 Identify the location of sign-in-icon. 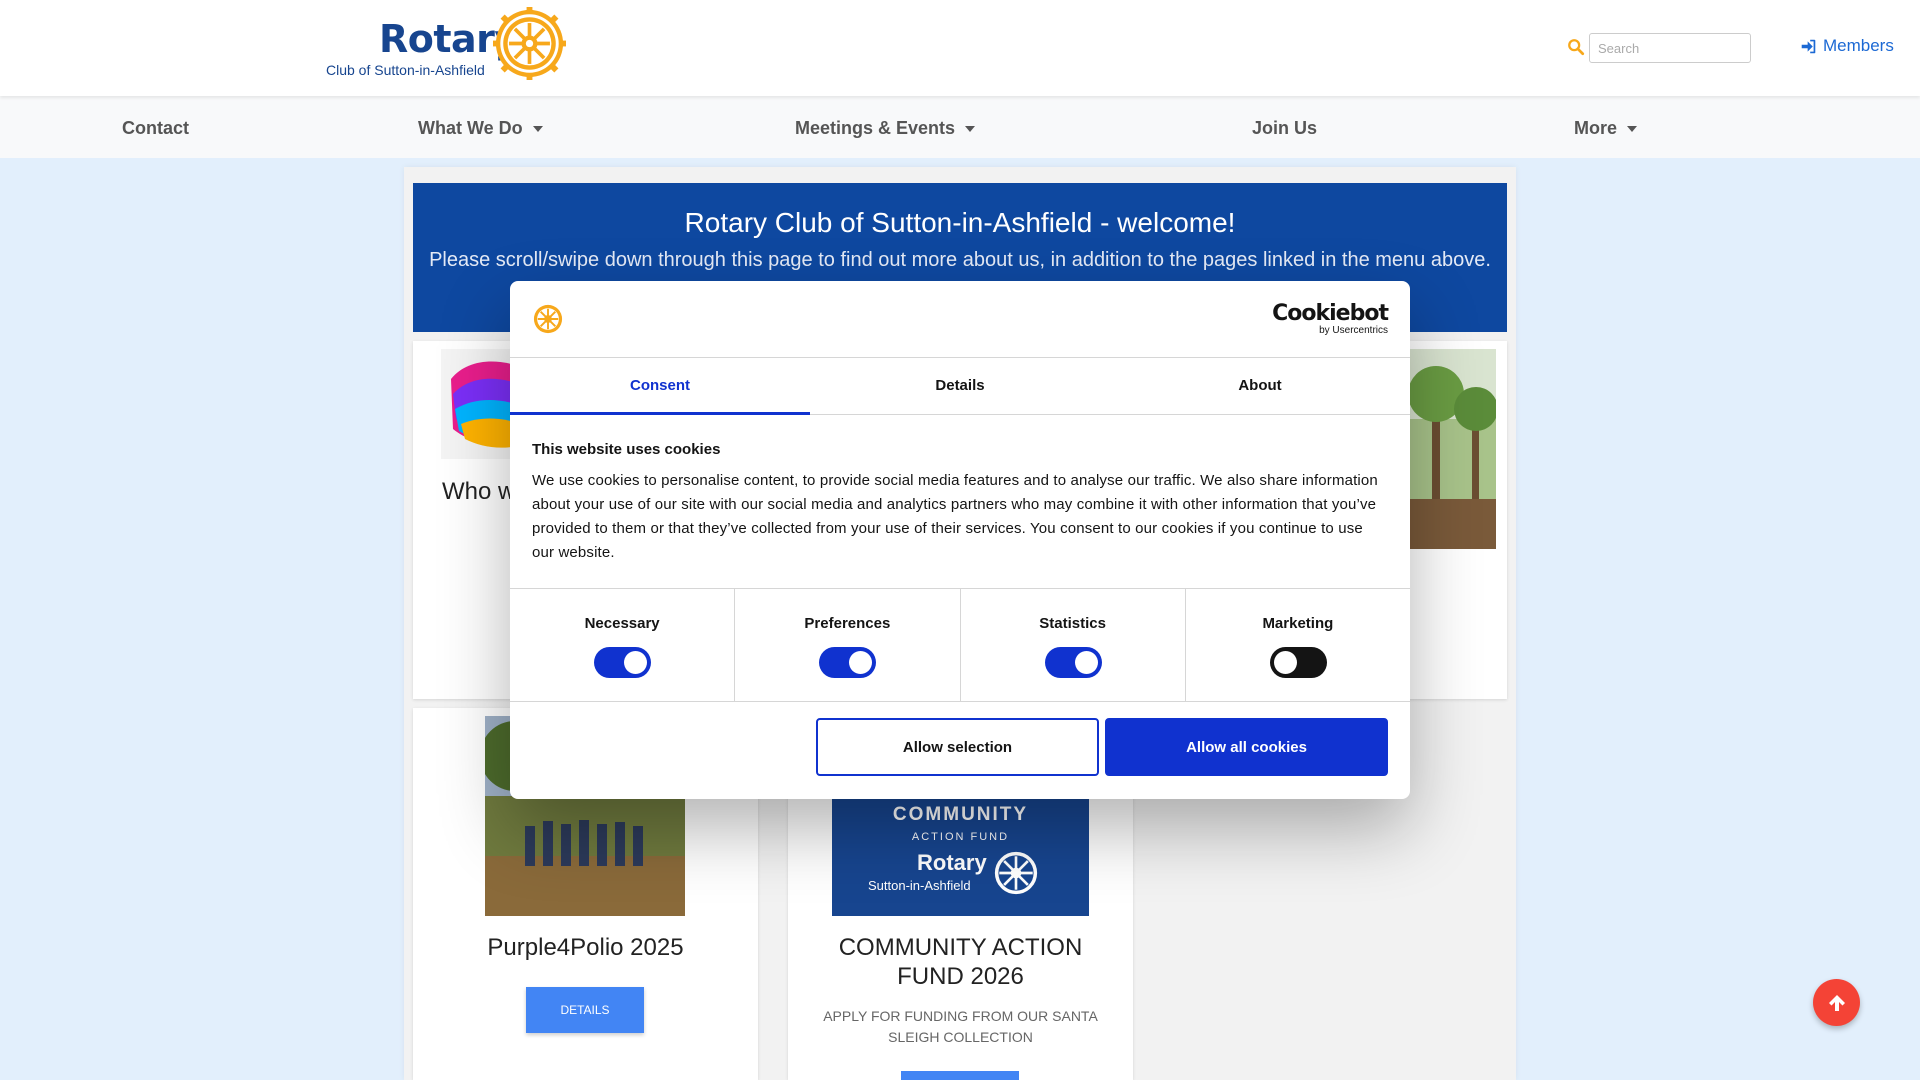
(1808, 46).